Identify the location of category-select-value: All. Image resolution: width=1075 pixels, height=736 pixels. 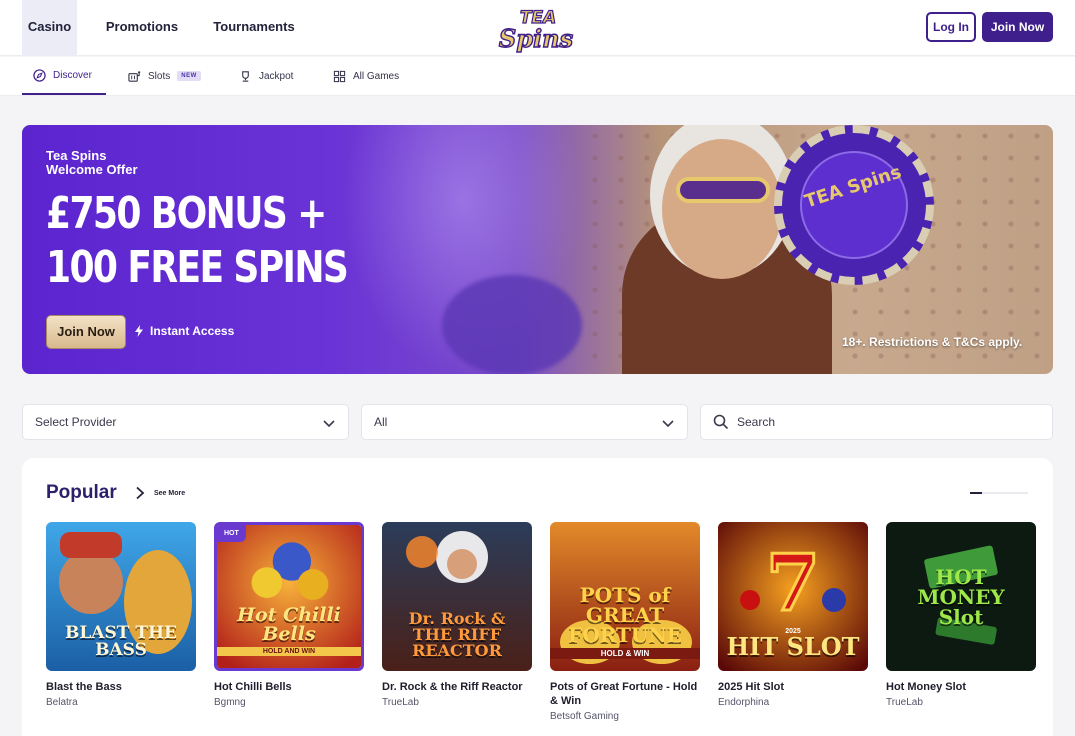
(381, 422).